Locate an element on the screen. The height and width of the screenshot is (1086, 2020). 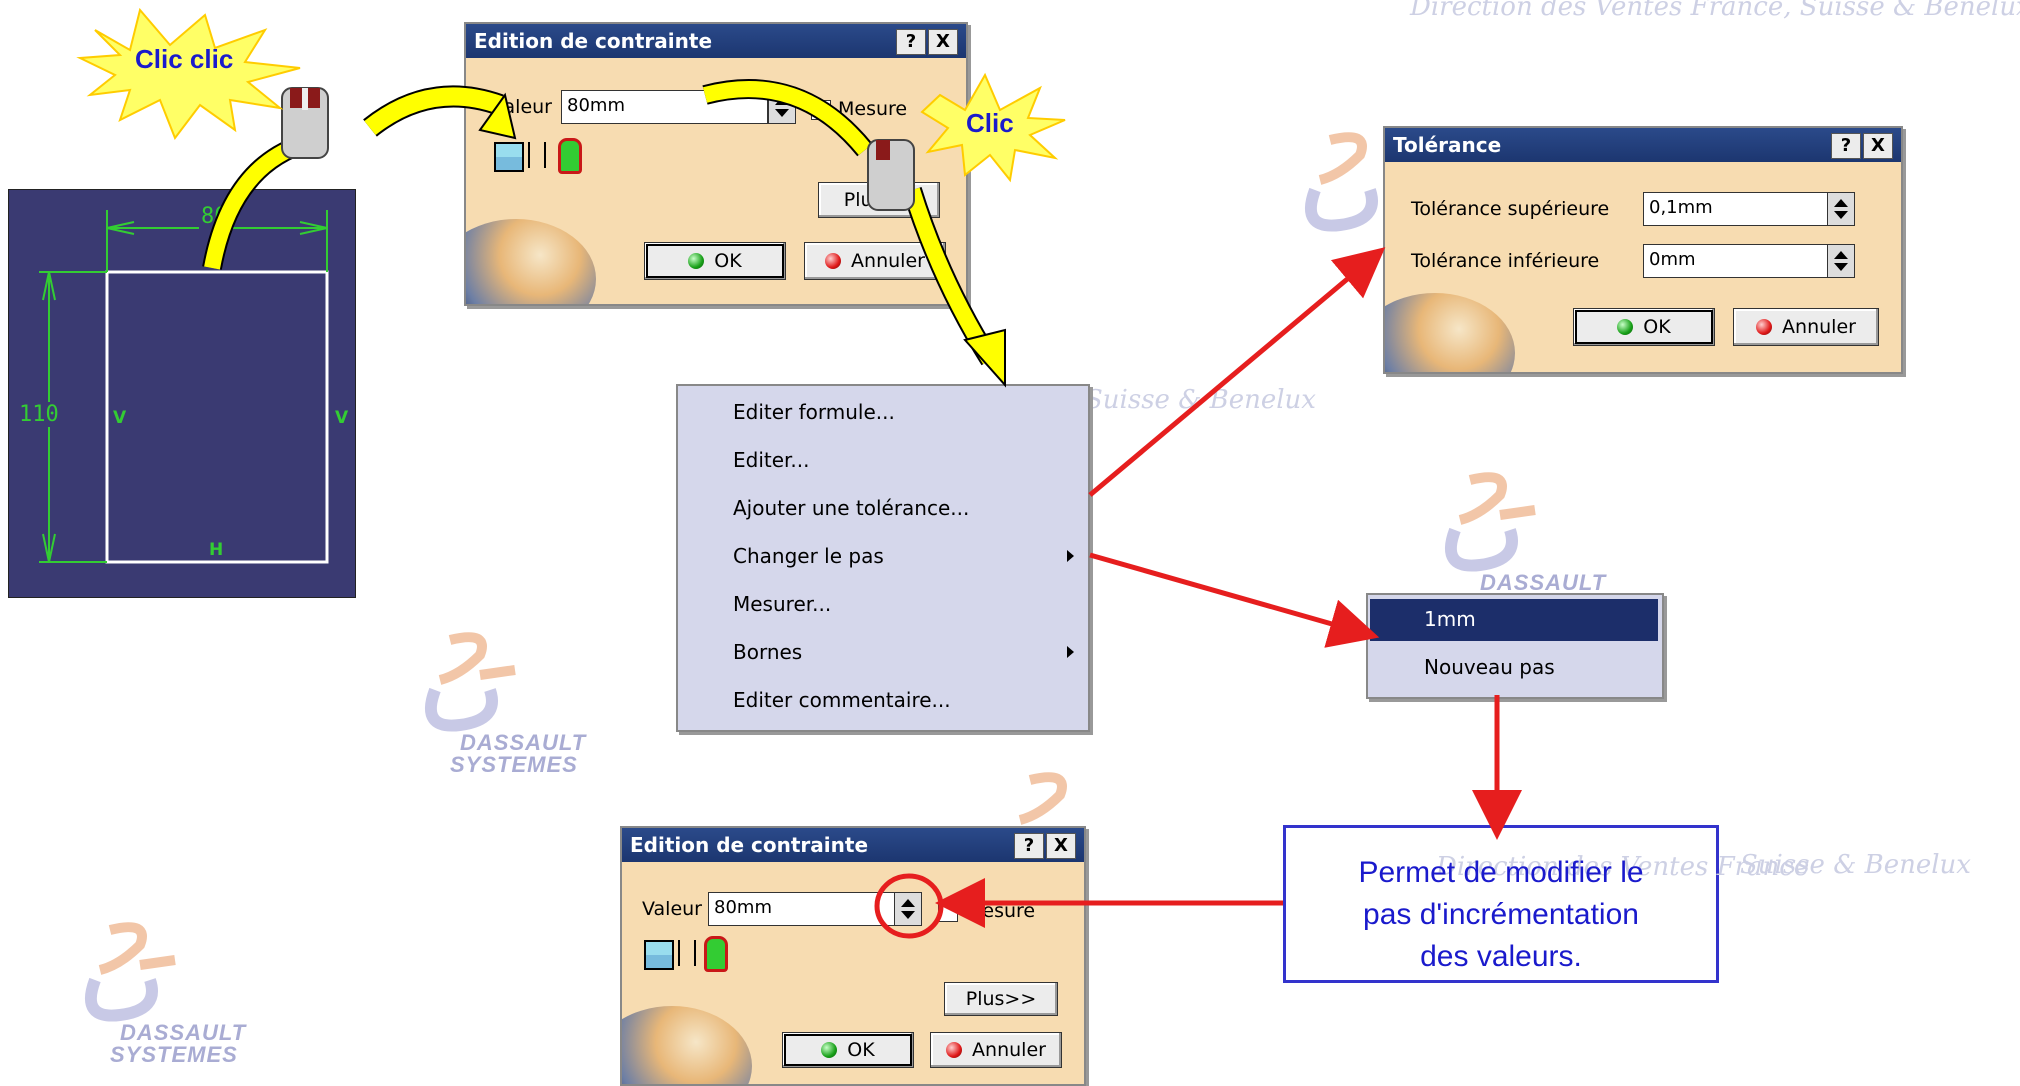
red-arrow-to-step-menu is located at coordinates (1234, 600).